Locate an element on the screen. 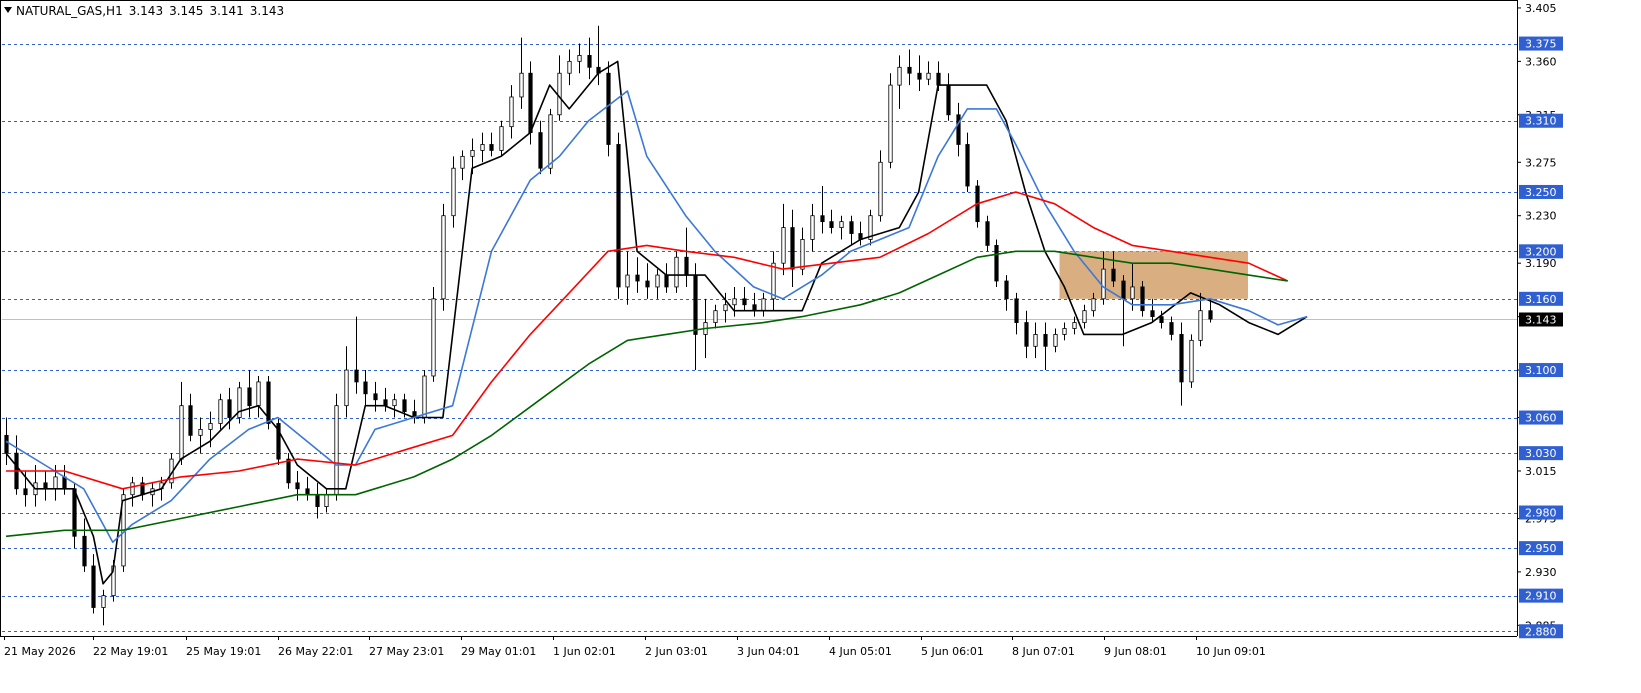  level-badge-label: 3.250 is located at coordinates (1541, 192).